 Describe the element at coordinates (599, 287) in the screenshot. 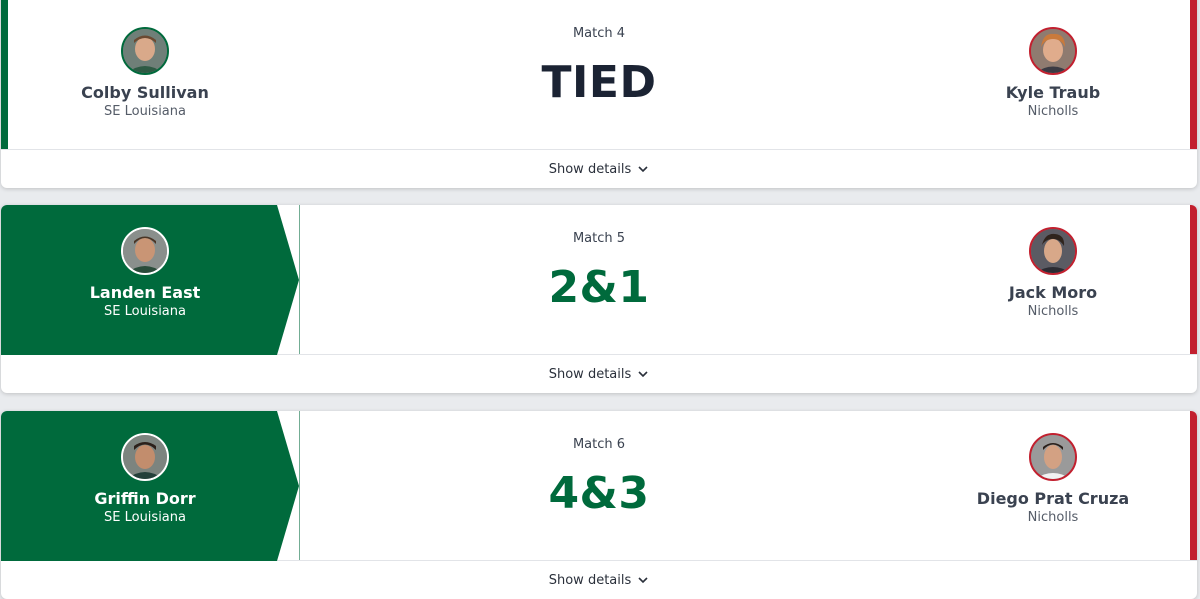

I see `match-result: 2&1` at that location.